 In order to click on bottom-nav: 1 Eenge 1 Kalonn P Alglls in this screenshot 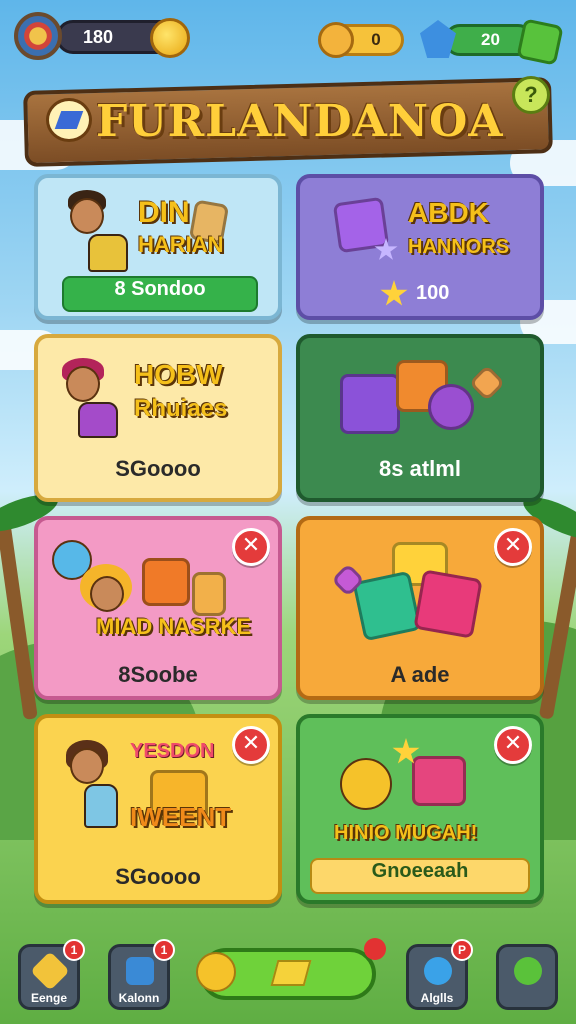, I will do `click(288, 980)`.